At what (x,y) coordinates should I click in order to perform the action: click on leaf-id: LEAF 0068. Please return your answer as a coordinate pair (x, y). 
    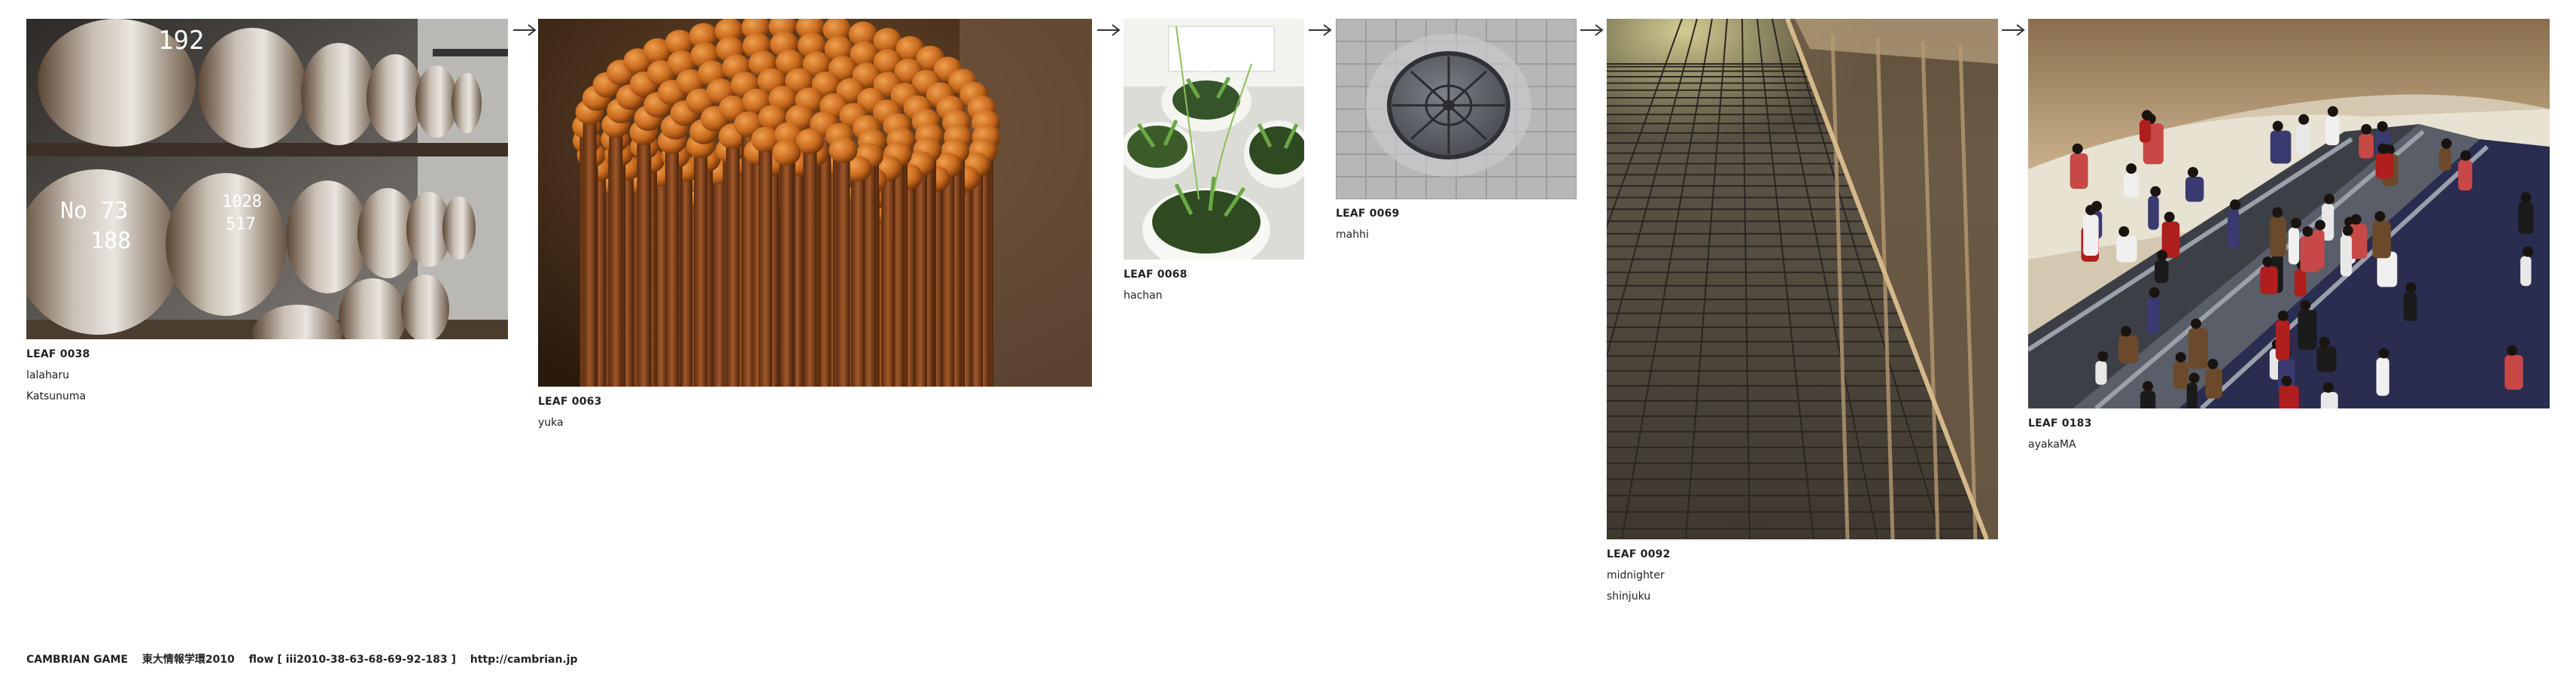
    Looking at the image, I should click on (1156, 275).